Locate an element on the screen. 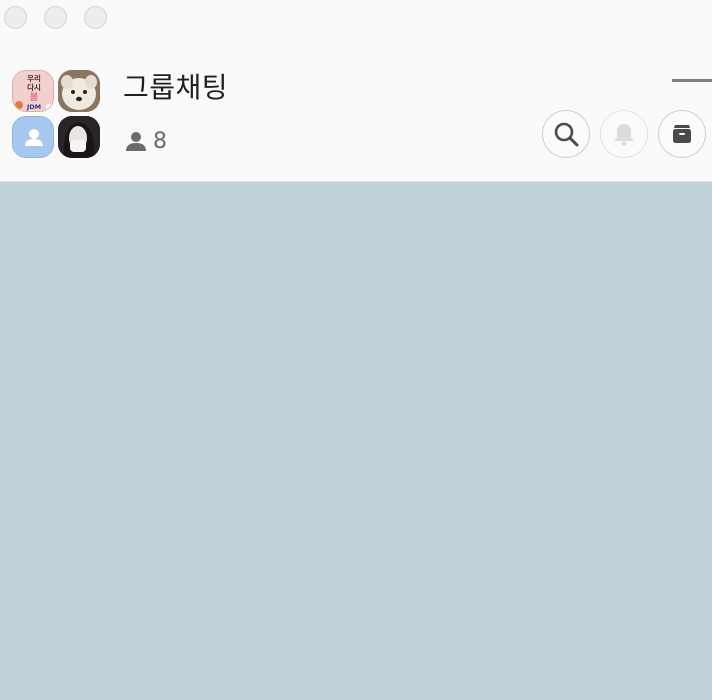 This screenshot has height=700, width=712. dog-photo-icon is located at coordinates (79, 91).